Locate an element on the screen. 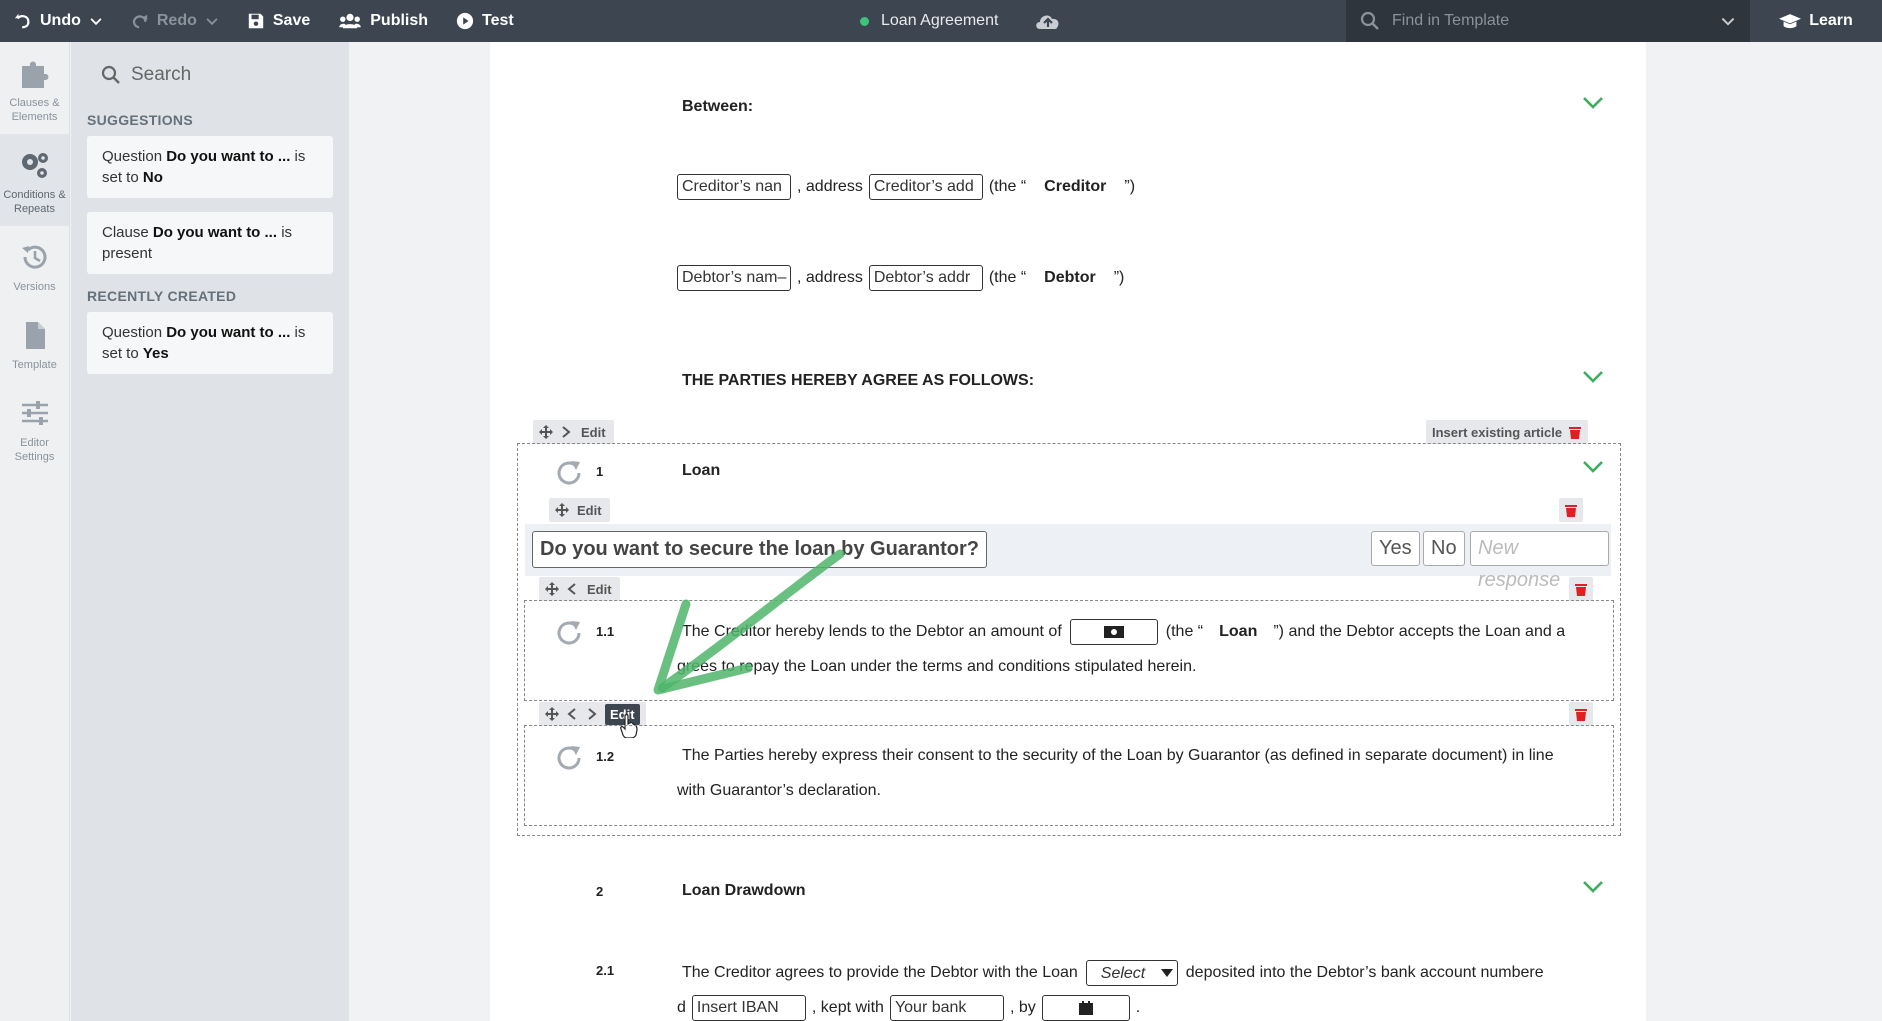  find-in-template-input is located at coordinates (1550, 21).